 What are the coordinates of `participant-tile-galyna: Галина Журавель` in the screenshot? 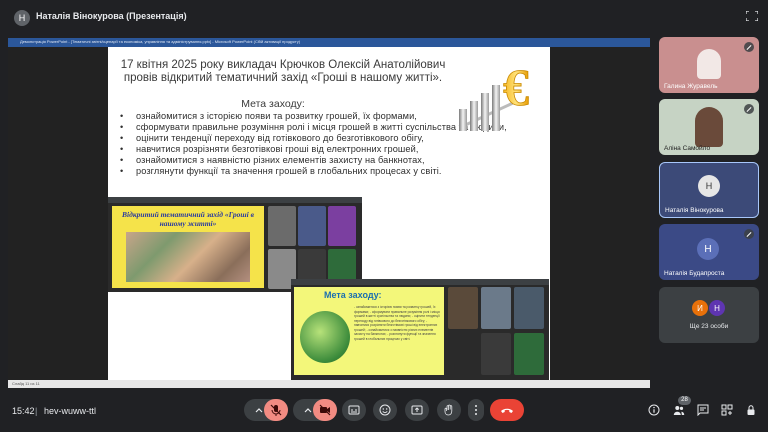 It's located at (709, 65).